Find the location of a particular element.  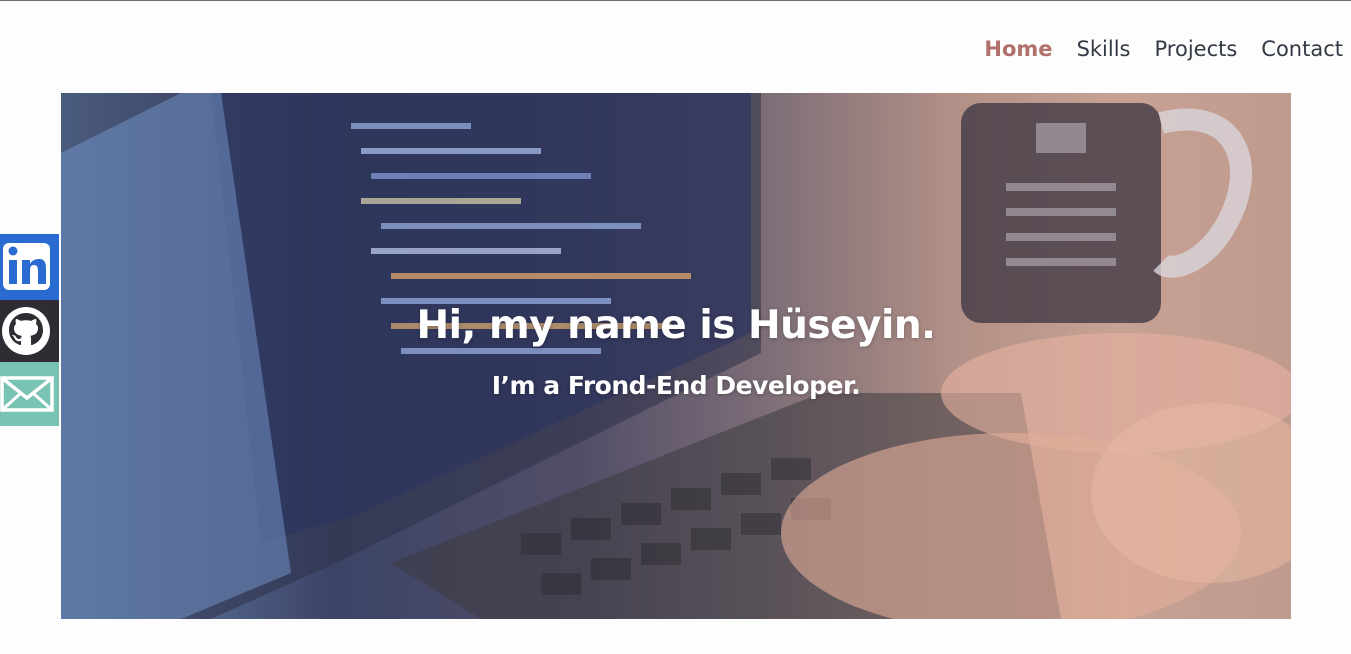

main-nav: Home Skills Projects Contact is located at coordinates (1163, 49).